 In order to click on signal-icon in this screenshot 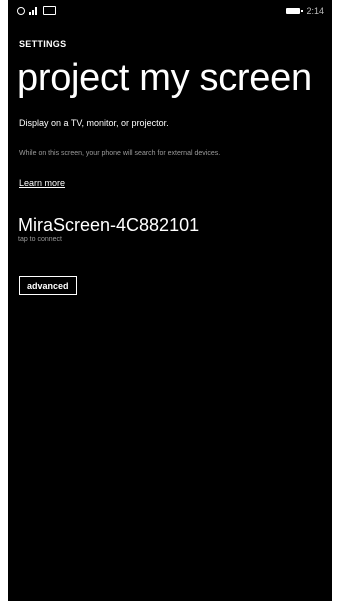, I will do `click(34, 10)`.